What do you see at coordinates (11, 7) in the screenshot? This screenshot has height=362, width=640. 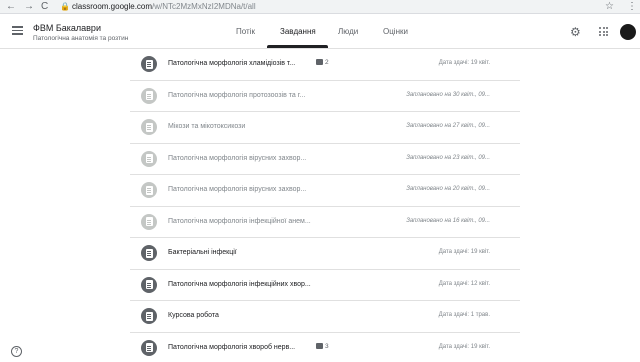 I see `back-icon: ←` at bounding box center [11, 7].